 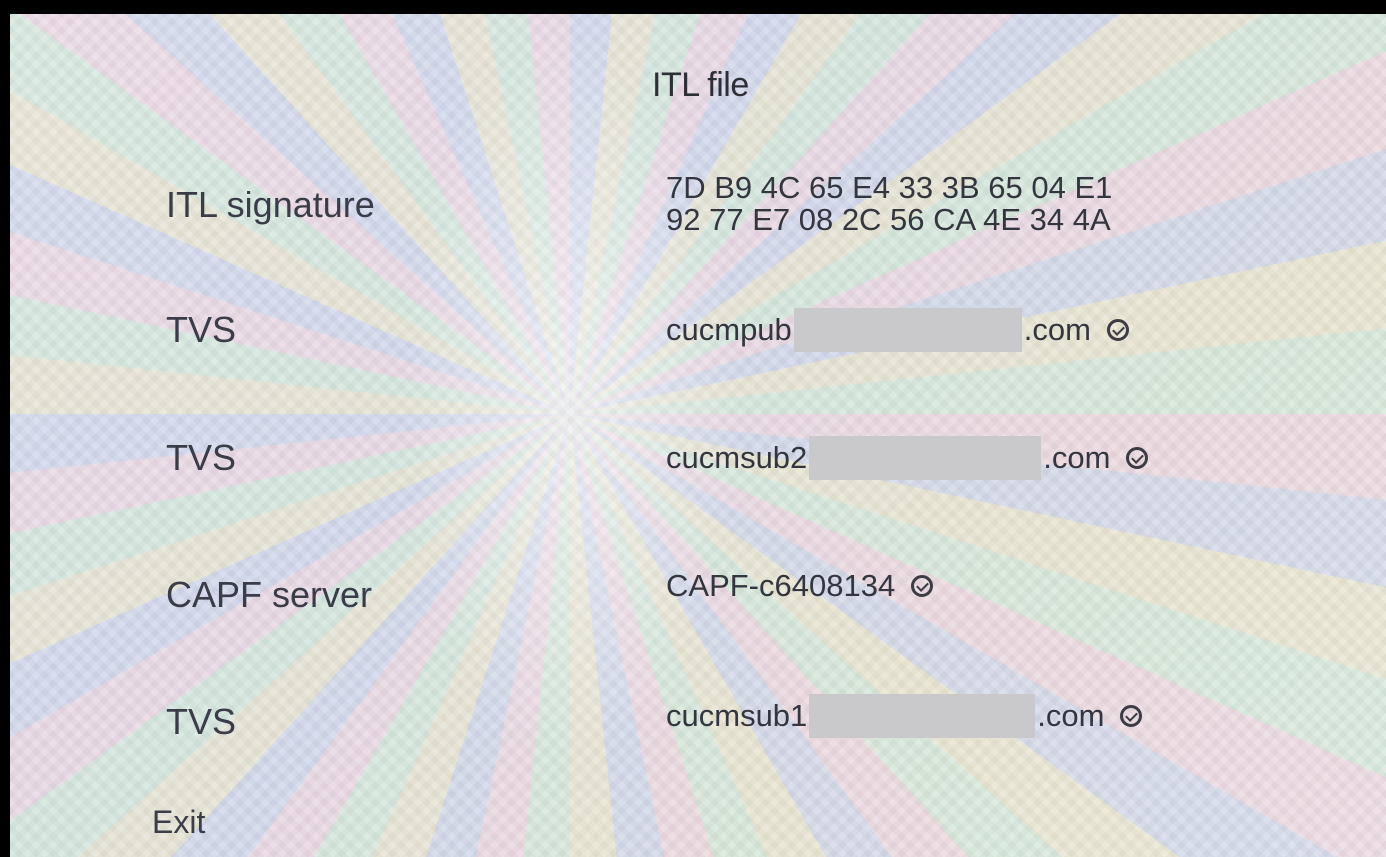 I want to click on itl-signature-line-2: 92 77 E7 08 2C 56 CA 4E 34 4A, so click(x=888, y=219).